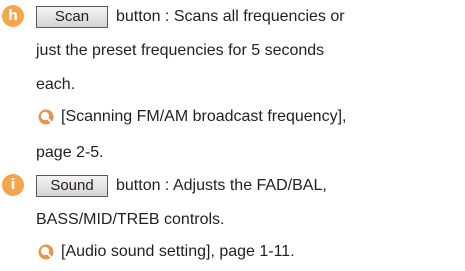 The width and height of the screenshot is (465, 271). I want to click on scan-button: Scan, so click(72, 17).